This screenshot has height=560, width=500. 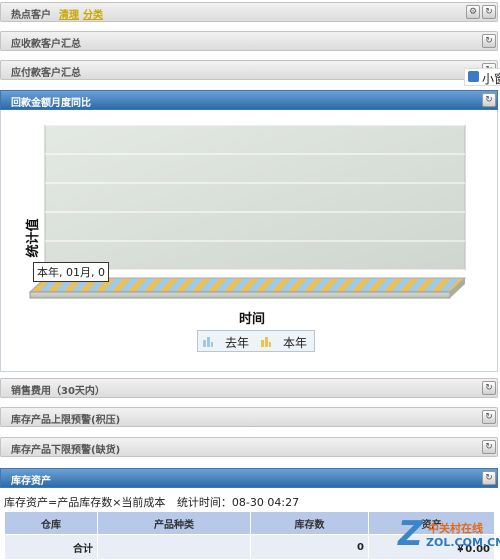 What do you see at coordinates (249, 41) in the screenshot?
I see `receivable-panel-header: 应收款客户汇总 ↻` at bounding box center [249, 41].